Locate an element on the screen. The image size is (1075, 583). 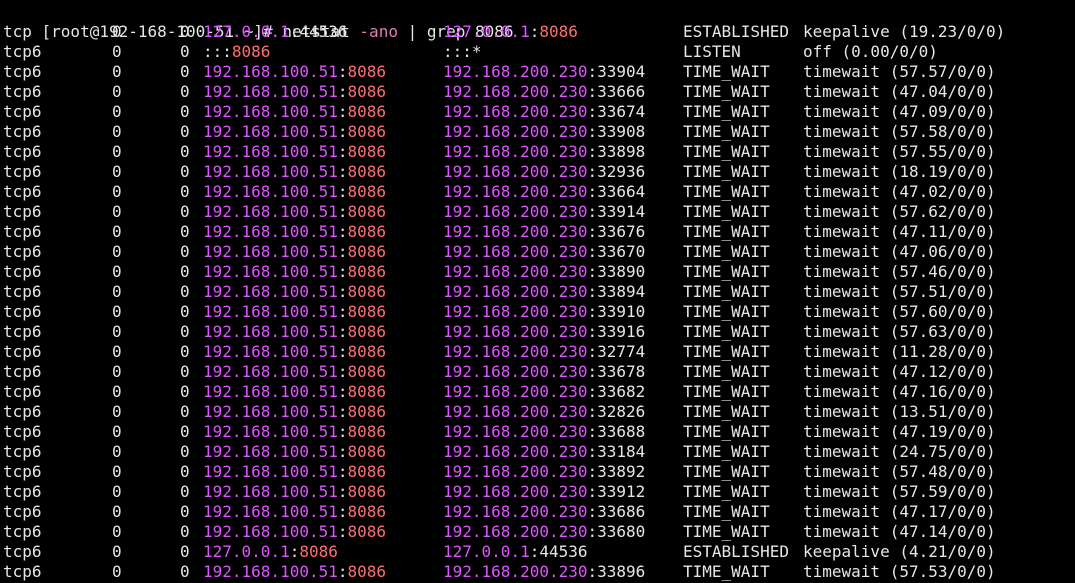
timer-cell: timewait (47.12/0/0) is located at coordinates (899, 371).